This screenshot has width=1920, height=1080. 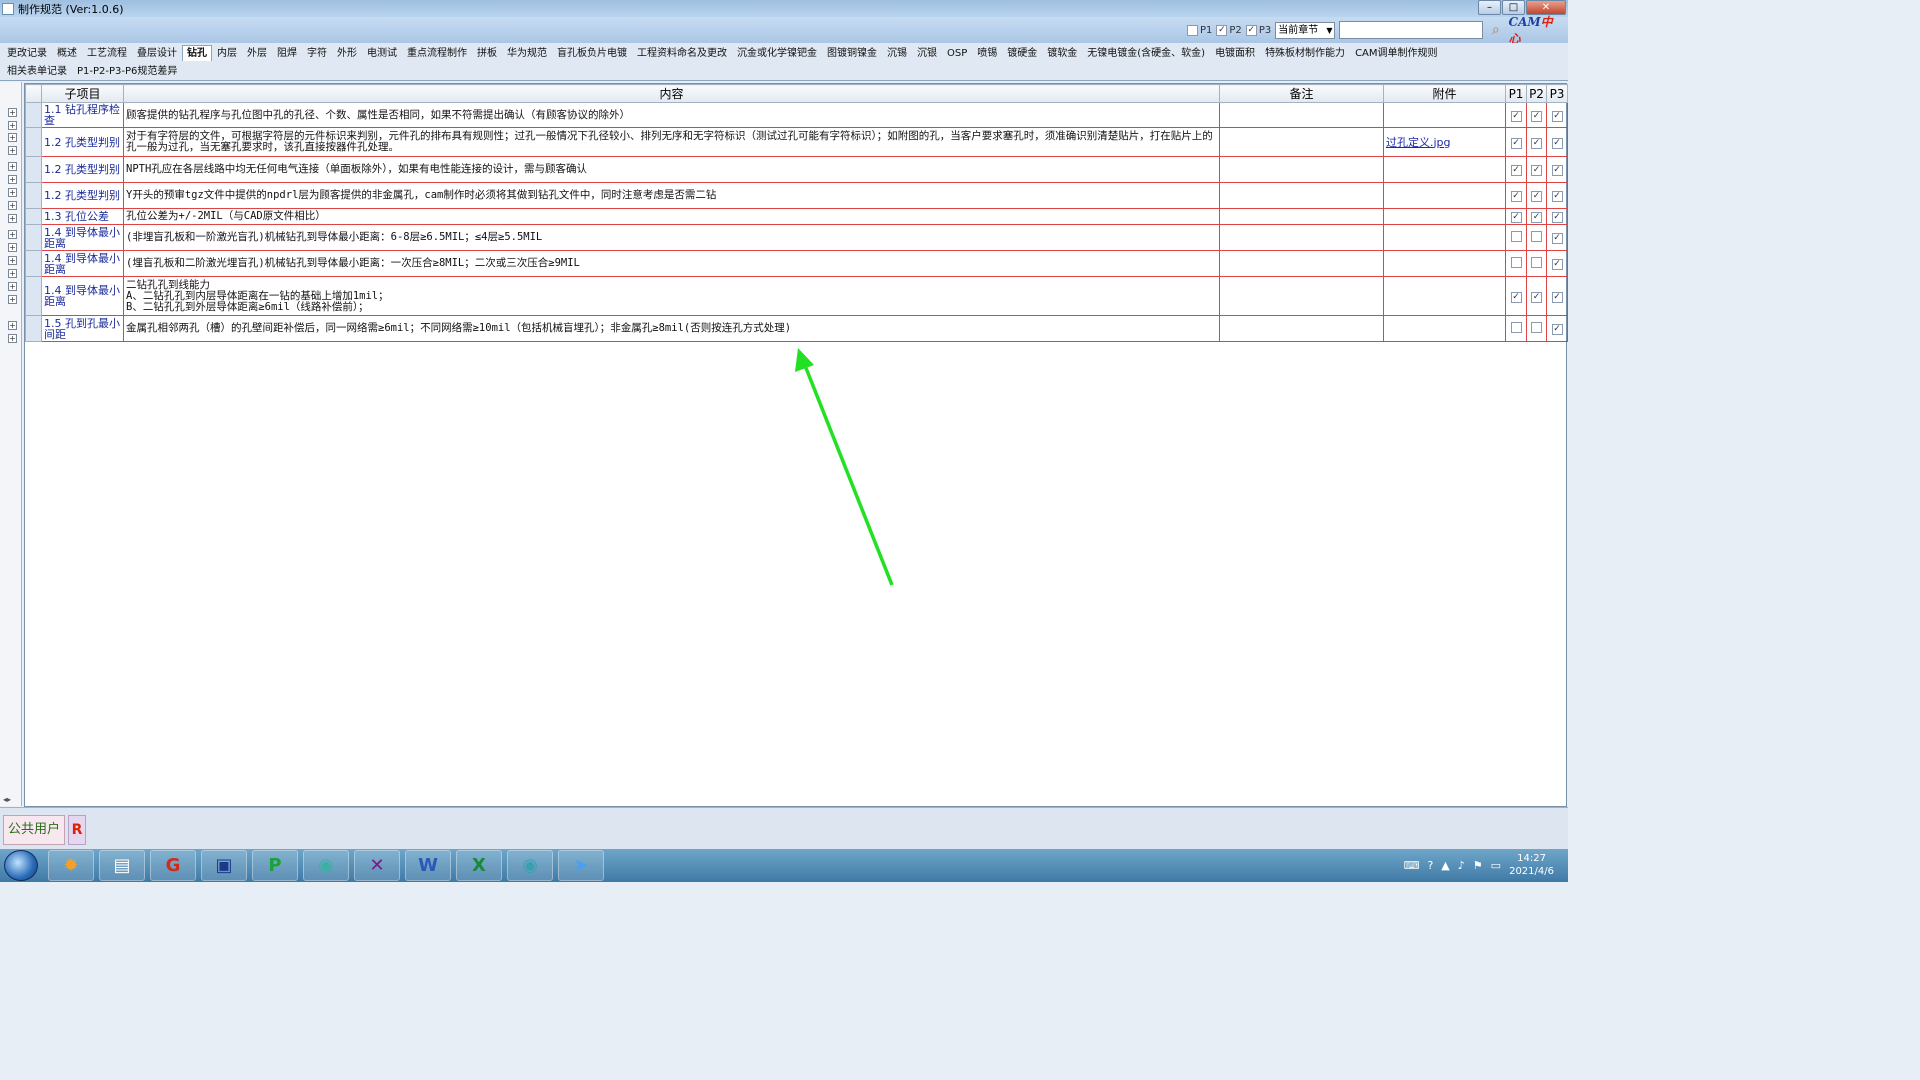 What do you see at coordinates (1430, 865) in the screenshot?
I see `help-icon: ?` at bounding box center [1430, 865].